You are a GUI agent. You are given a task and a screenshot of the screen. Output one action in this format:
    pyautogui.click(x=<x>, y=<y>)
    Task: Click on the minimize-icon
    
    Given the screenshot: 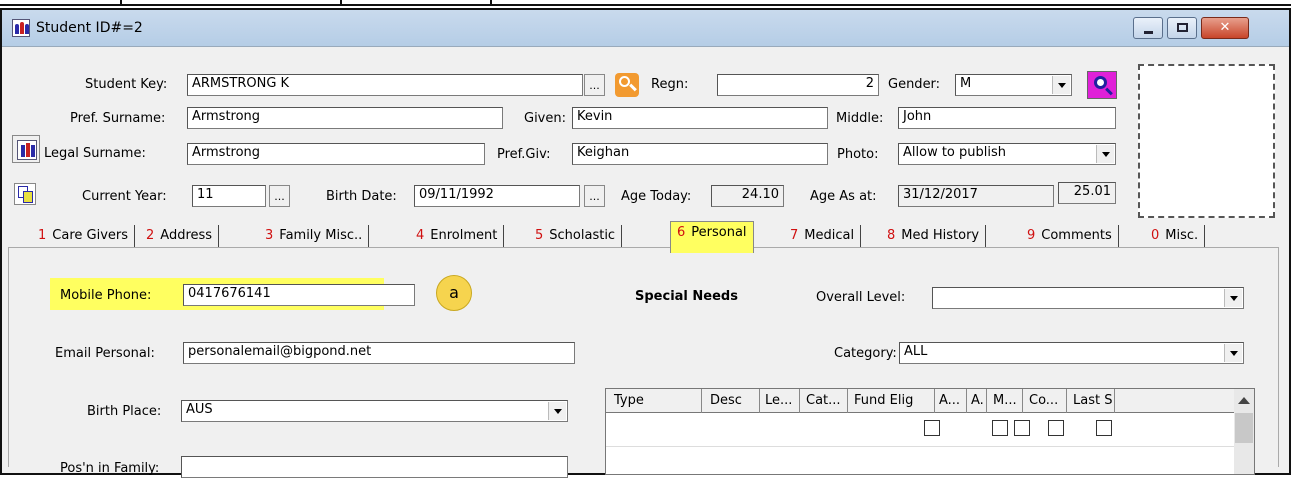 What is the action you would take?
    pyautogui.click(x=1148, y=32)
    